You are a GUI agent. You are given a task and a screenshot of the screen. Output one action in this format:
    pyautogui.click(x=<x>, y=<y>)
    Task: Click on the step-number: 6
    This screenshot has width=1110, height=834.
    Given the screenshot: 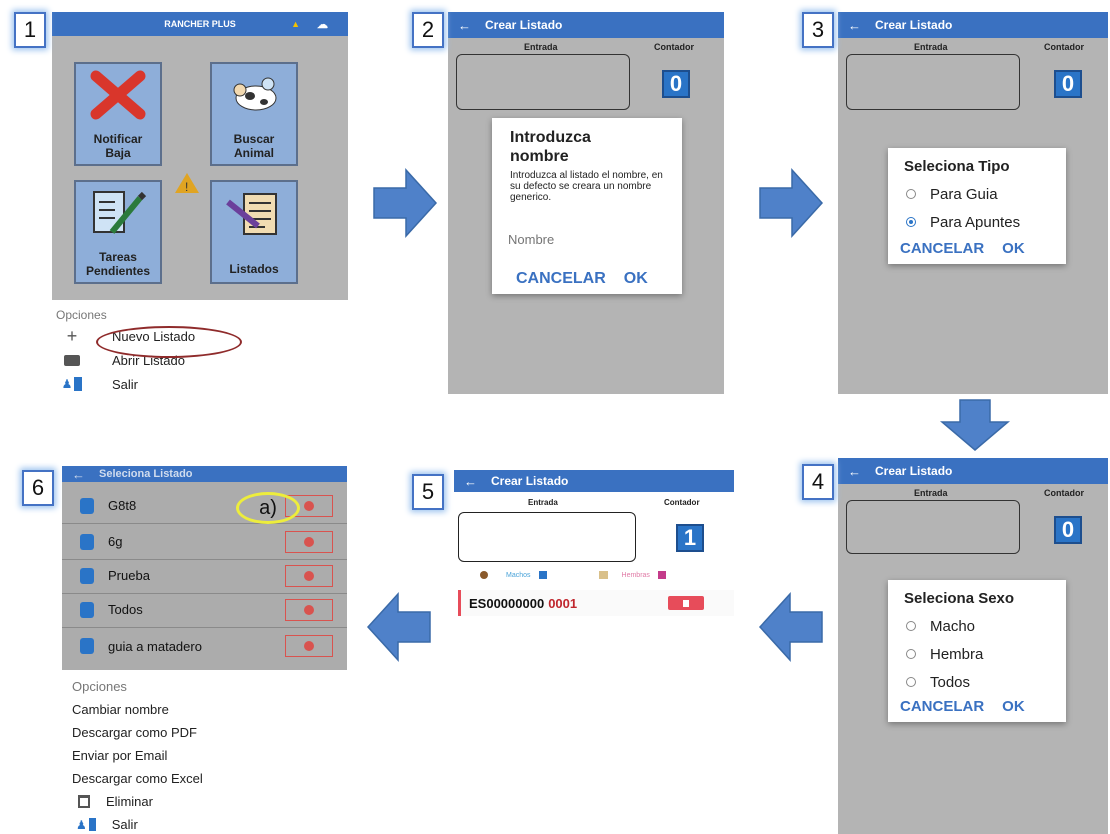 What is the action you would take?
    pyautogui.click(x=38, y=488)
    